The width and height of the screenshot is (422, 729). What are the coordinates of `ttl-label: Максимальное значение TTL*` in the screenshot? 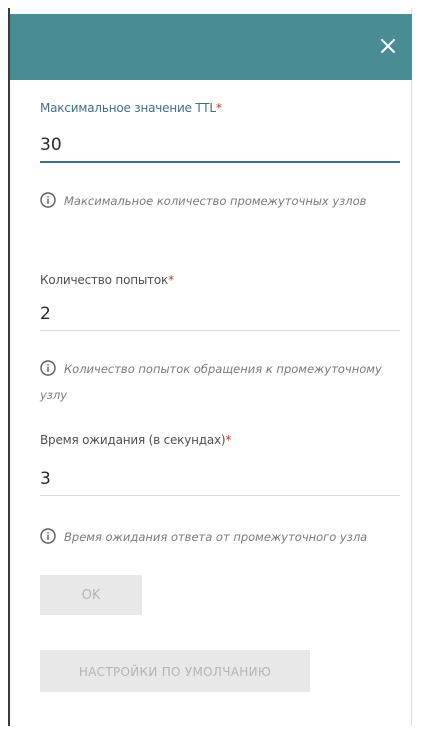 It's located at (131, 108).